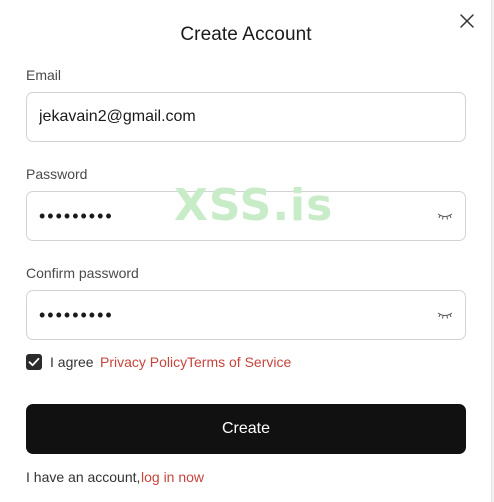 This screenshot has width=494, height=502. I want to click on password-field: •••••••••, so click(246, 216).